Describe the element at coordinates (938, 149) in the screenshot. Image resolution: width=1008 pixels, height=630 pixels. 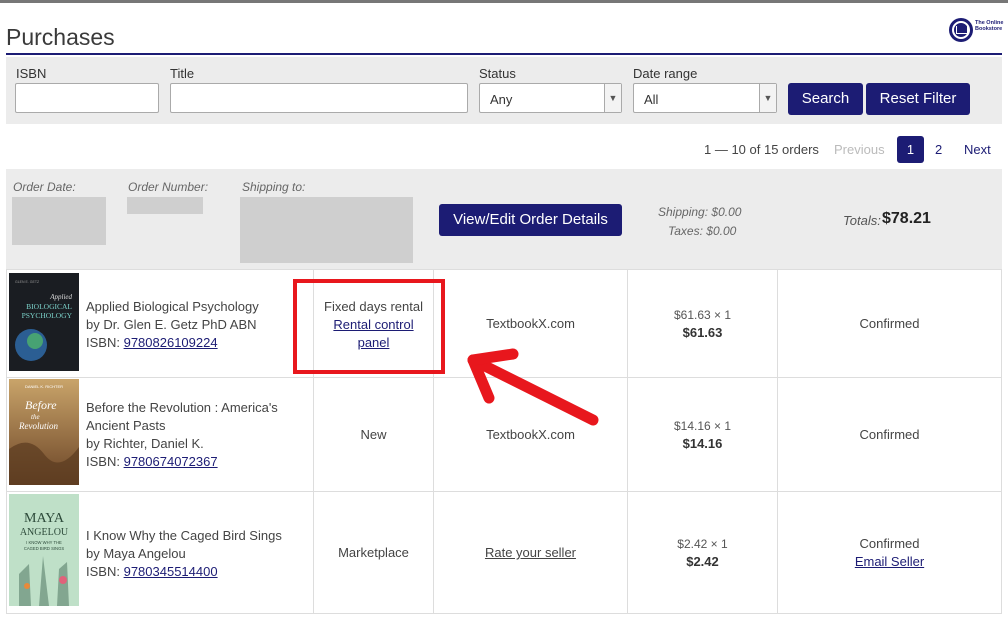
I see `page-2-link: 2` at that location.